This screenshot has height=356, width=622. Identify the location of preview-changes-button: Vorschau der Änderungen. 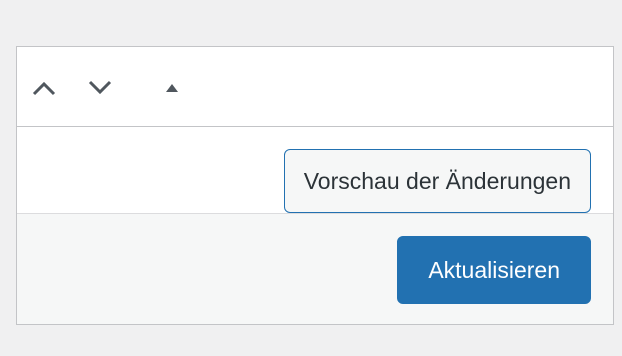
(437, 181).